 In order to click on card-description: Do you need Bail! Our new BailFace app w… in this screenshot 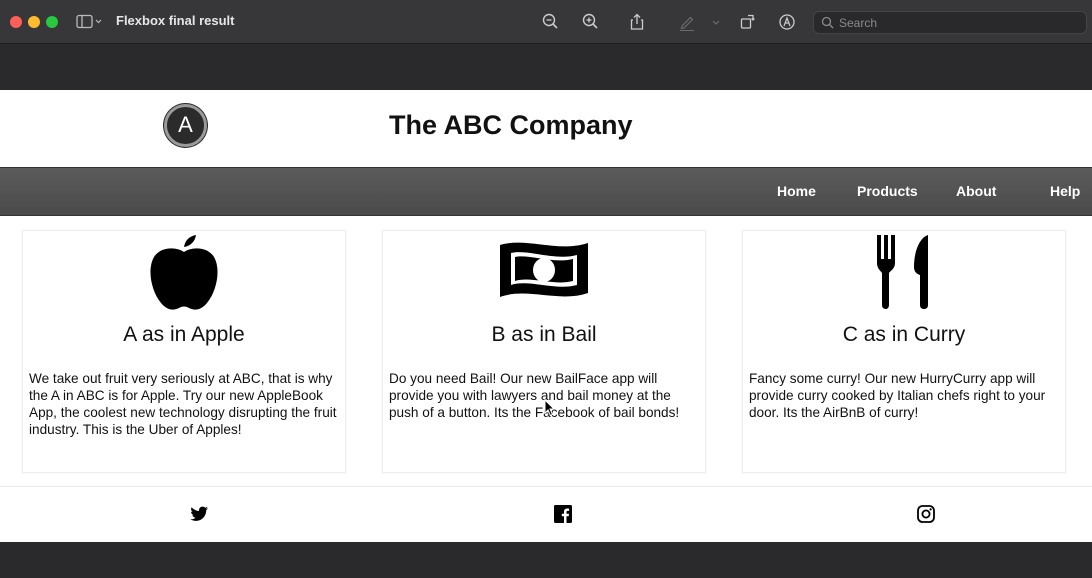, I will do `click(534, 395)`.